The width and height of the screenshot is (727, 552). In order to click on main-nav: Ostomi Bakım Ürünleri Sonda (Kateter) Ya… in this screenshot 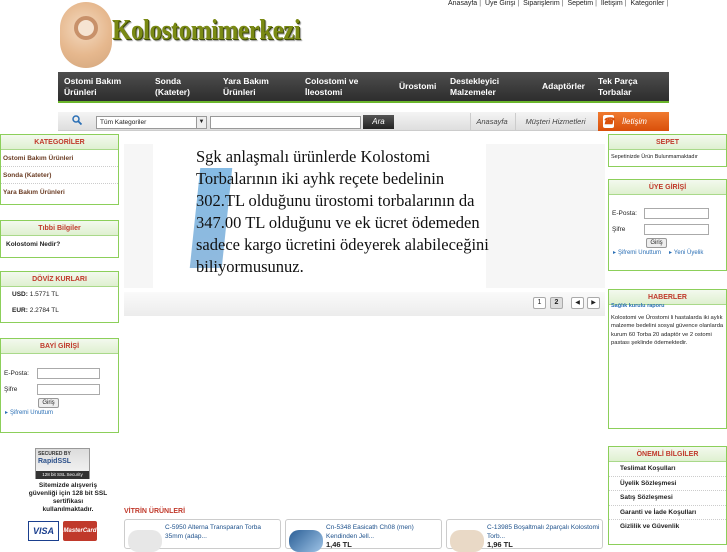, I will do `click(363, 86)`.